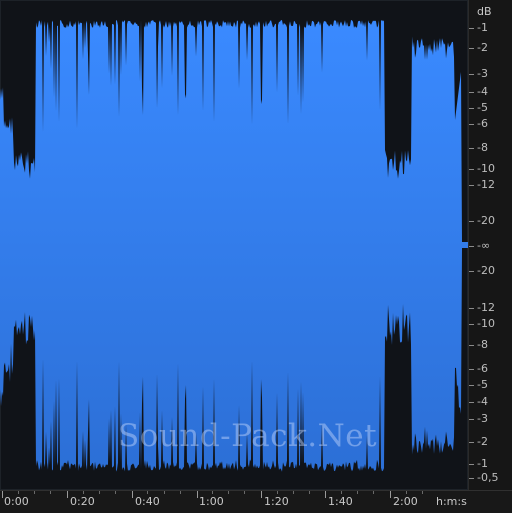 The image size is (512, 513). What do you see at coordinates (488, 477) in the screenshot?
I see `db-label: -0,5` at bounding box center [488, 477].